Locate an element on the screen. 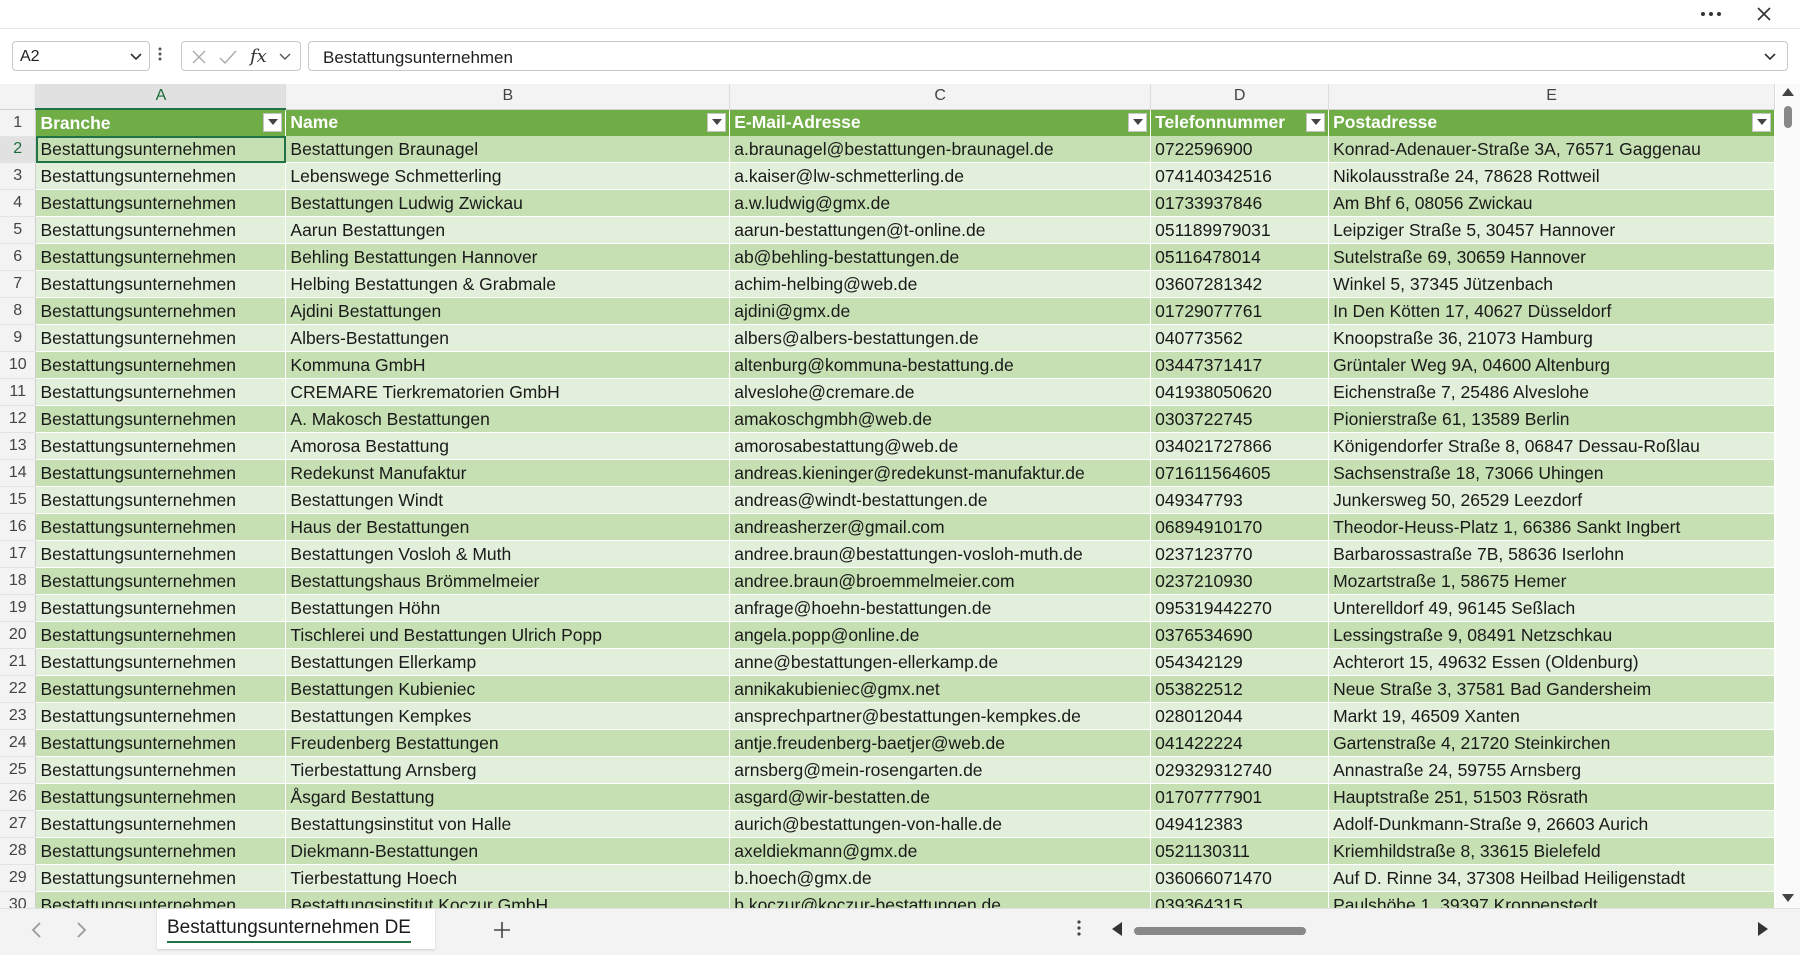 The width and height of the screenshot is (1800, 955). column-header-a: A is located at coordinates (161, 97).